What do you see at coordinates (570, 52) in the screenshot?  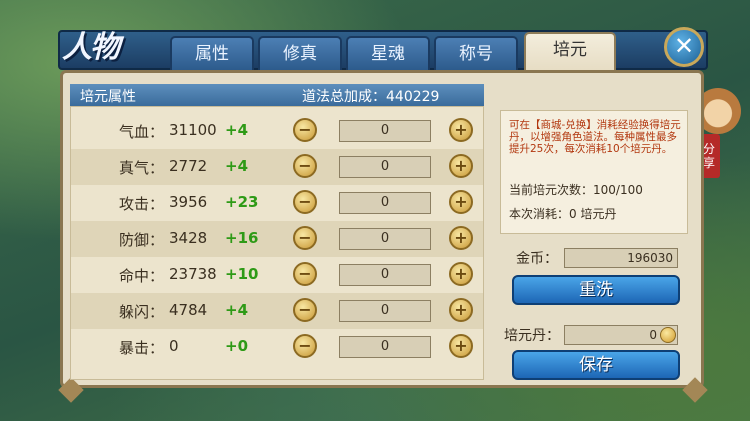 I see `tab-peiyuan: 培元` at bounding box center [570, 52].